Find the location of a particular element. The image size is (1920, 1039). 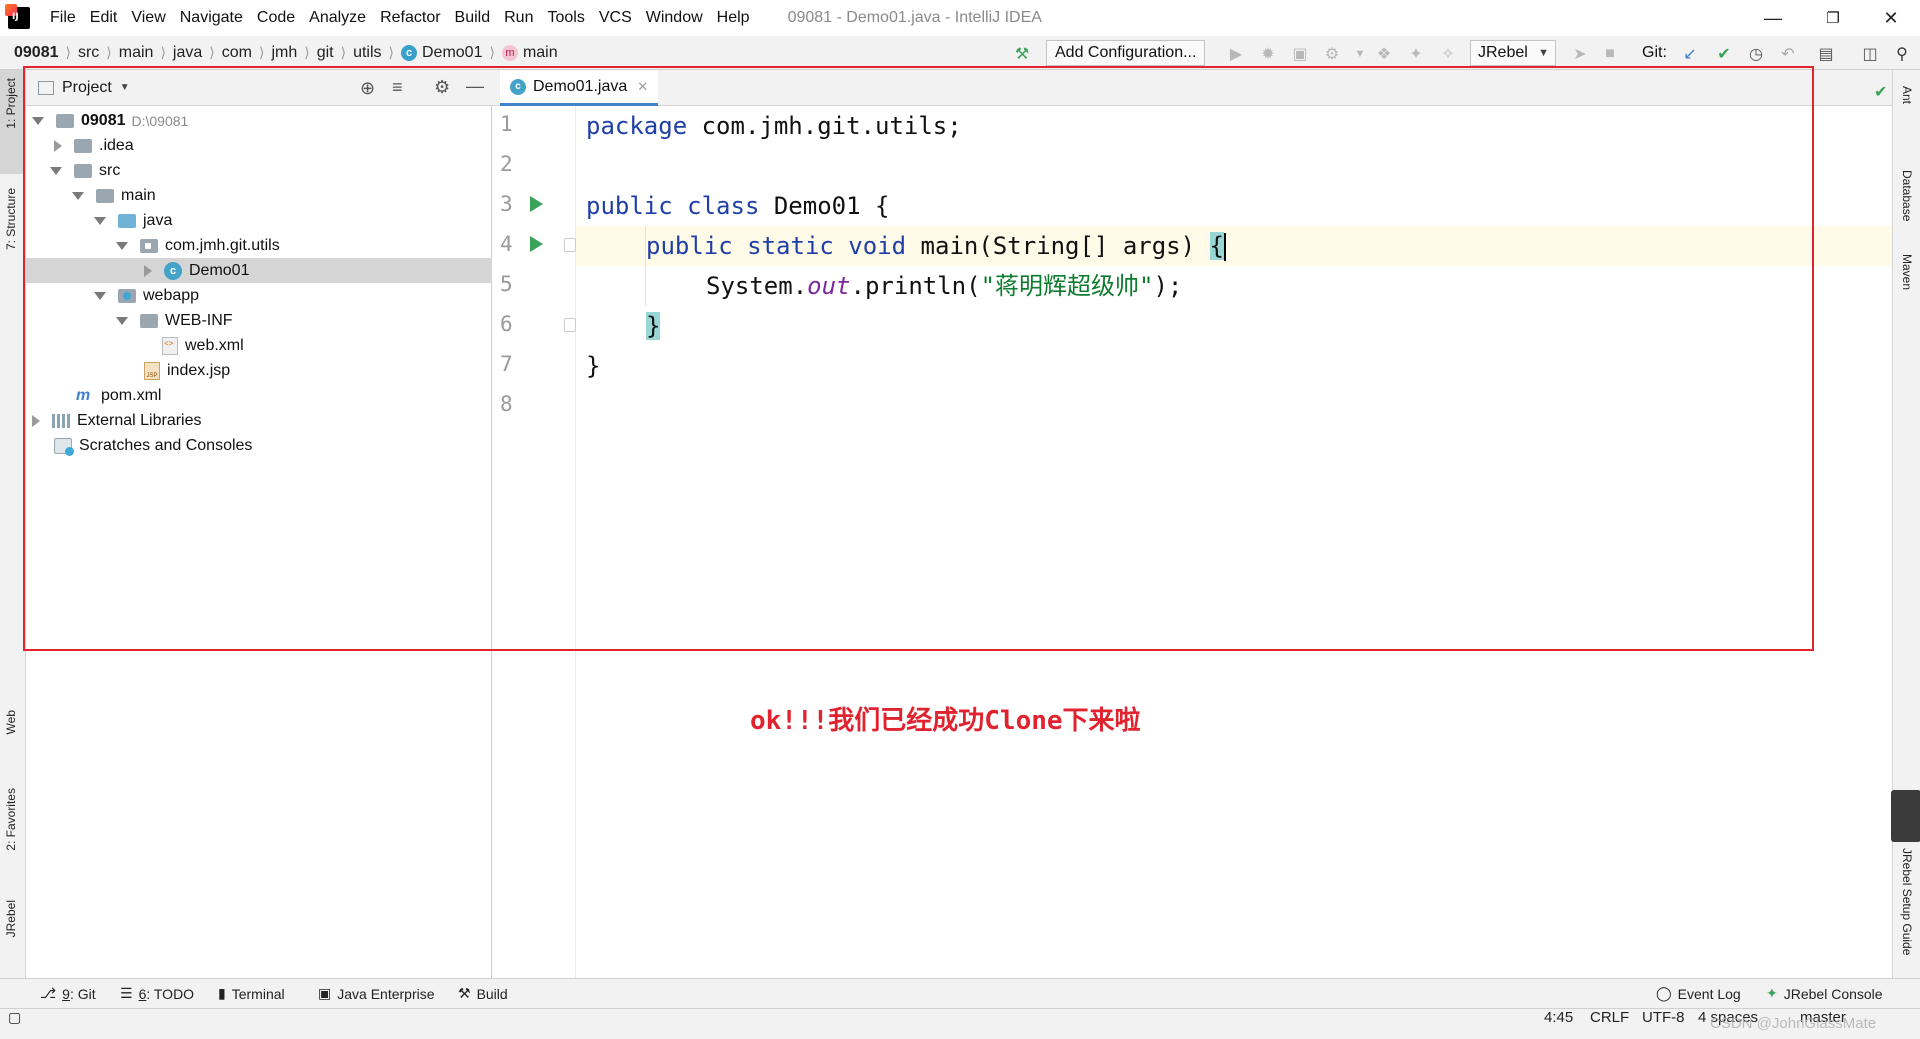

menu-code: Code is located at coordinates (276, 18).